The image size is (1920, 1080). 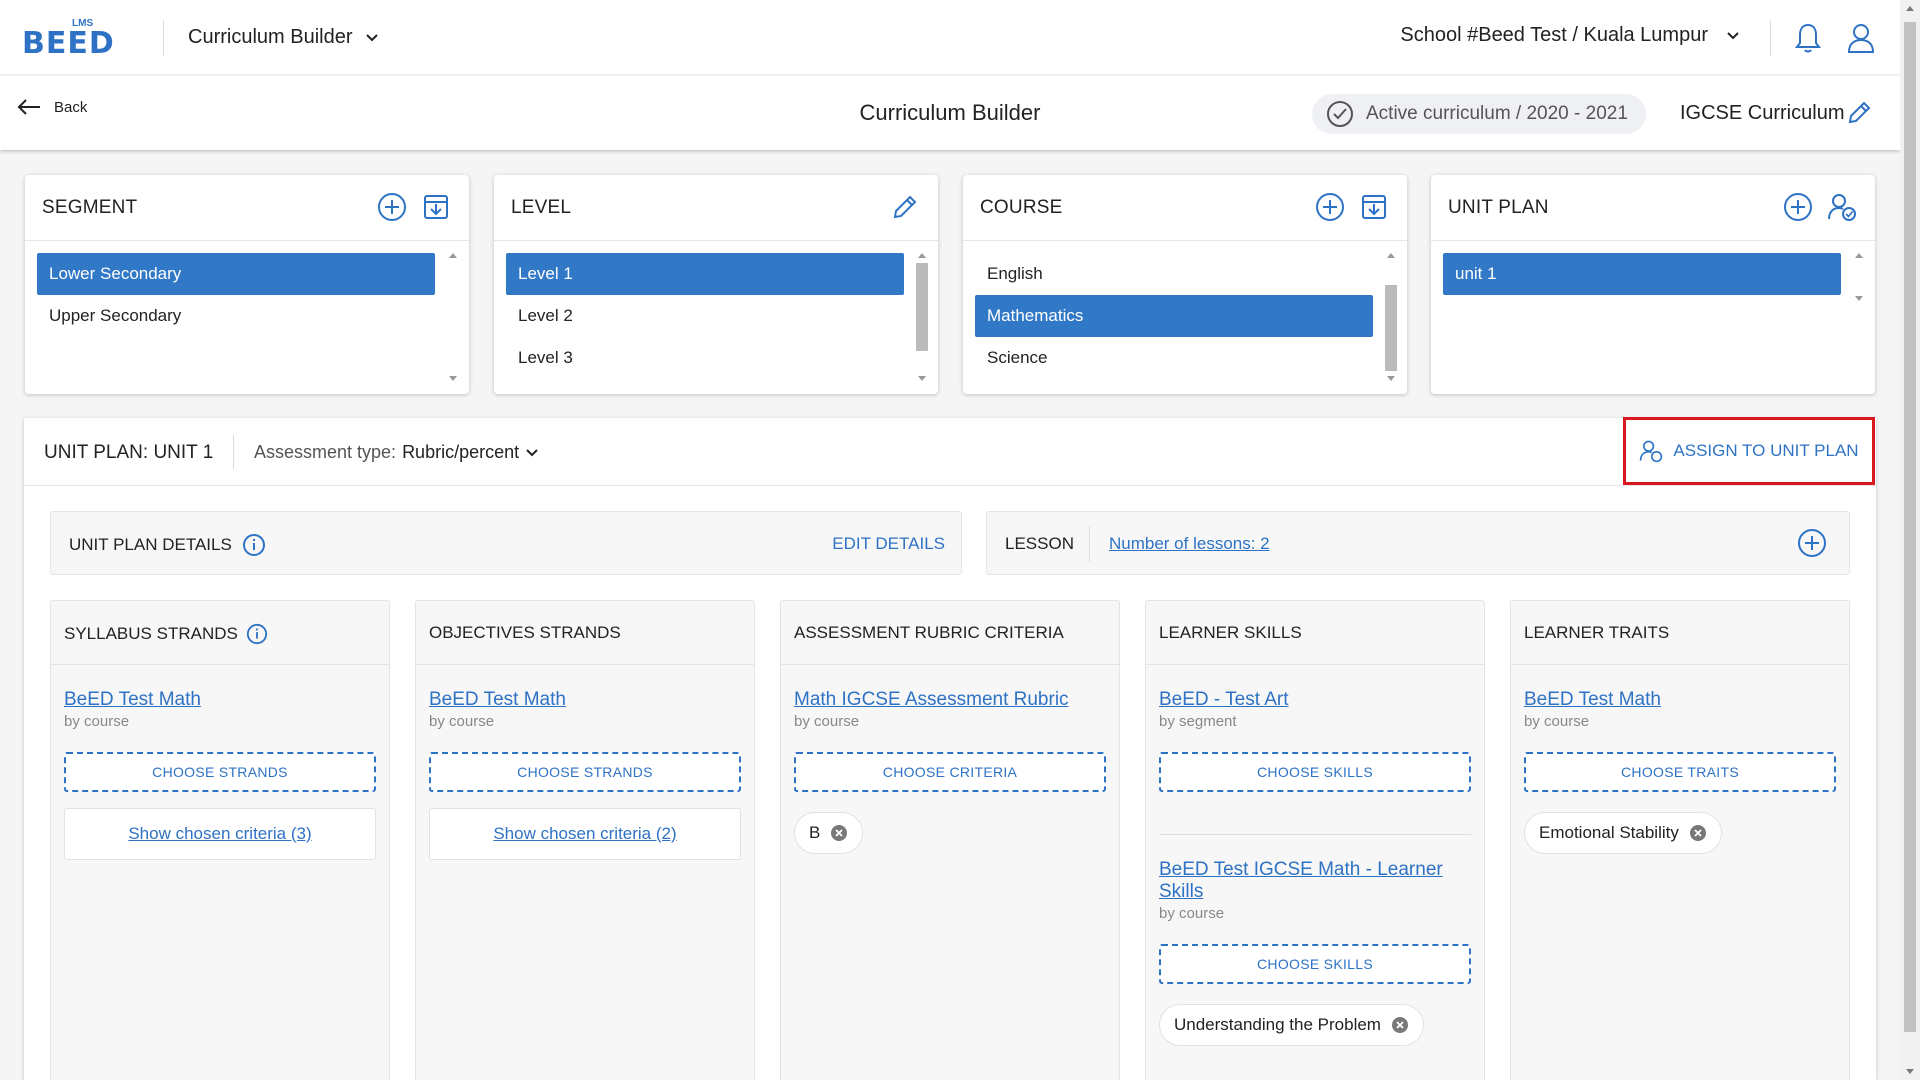 I want to click on unit-plan-panel: UNIT PLAN unit 1, so click(x=1653, y=284).